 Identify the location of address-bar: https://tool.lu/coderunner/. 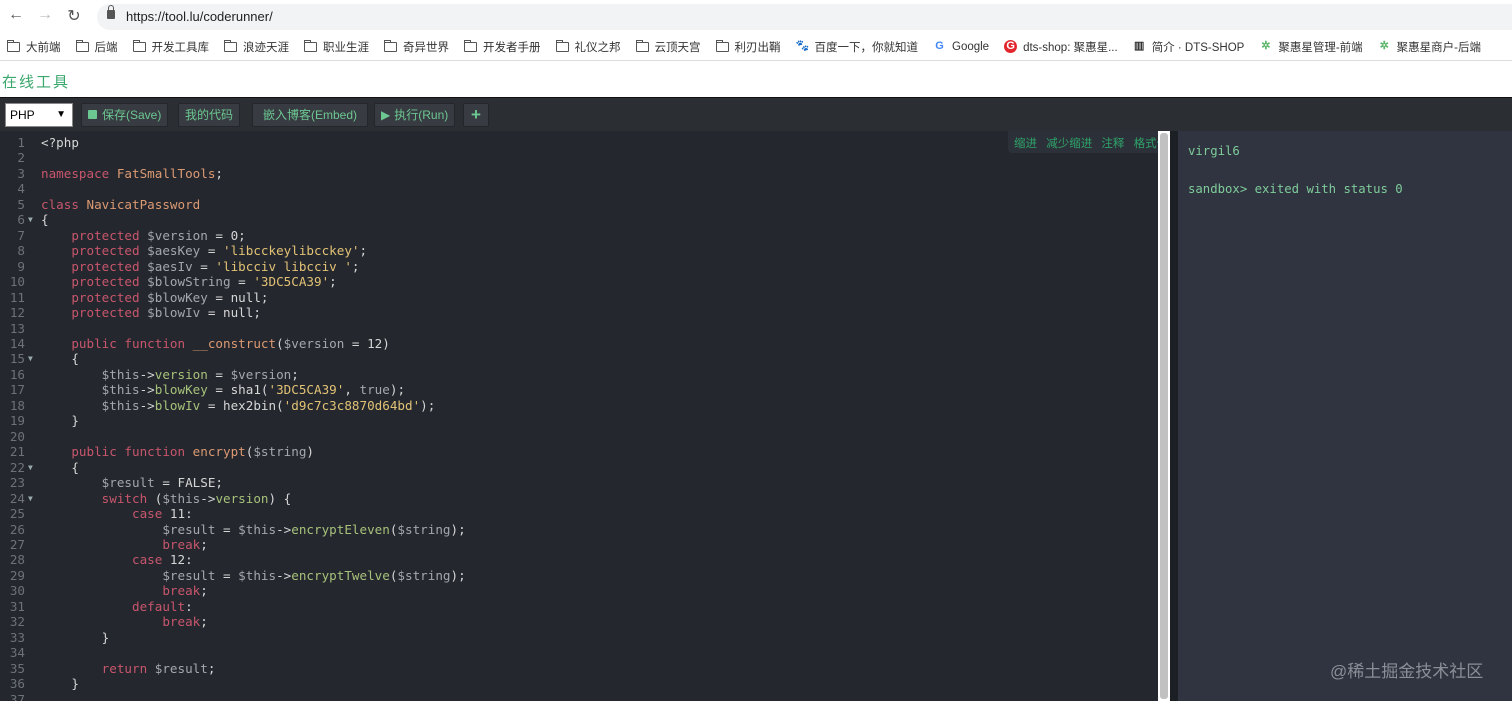
(804, 17).